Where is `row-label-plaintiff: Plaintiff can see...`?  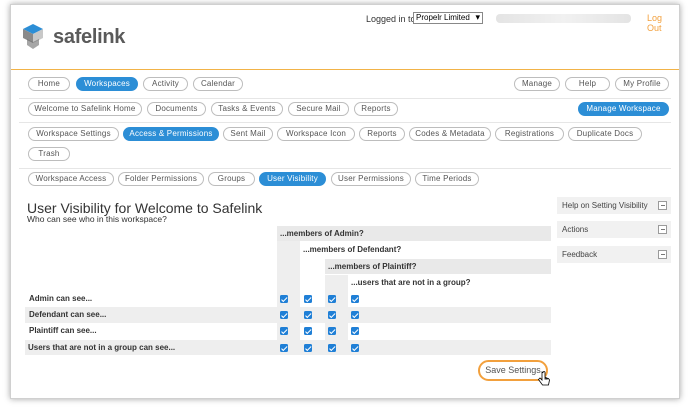
row-label-plaintiff: Plaintiff can see... is located at coordinates (63, 330).